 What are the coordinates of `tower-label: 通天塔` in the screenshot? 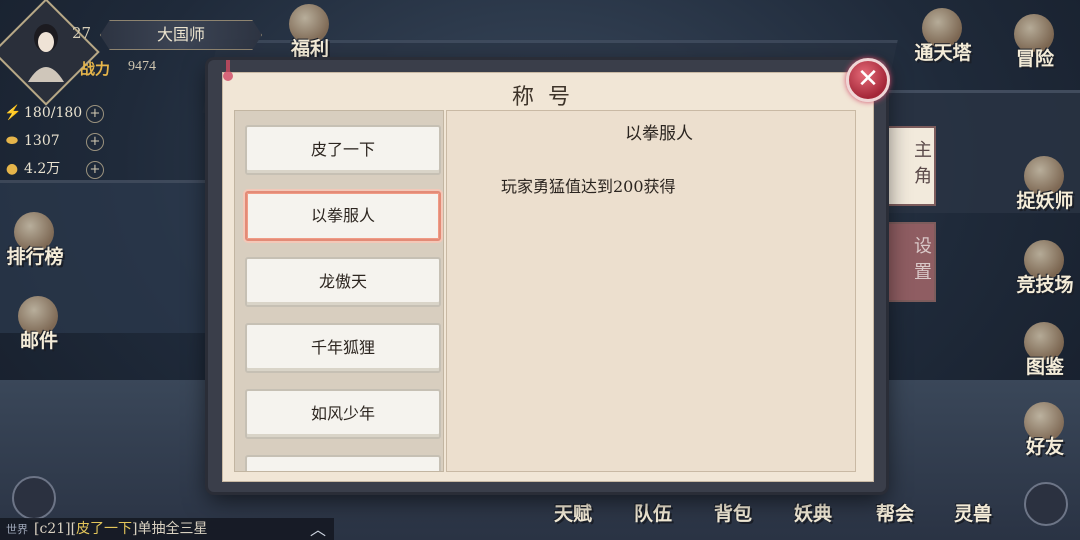 It's located at (943, 53).